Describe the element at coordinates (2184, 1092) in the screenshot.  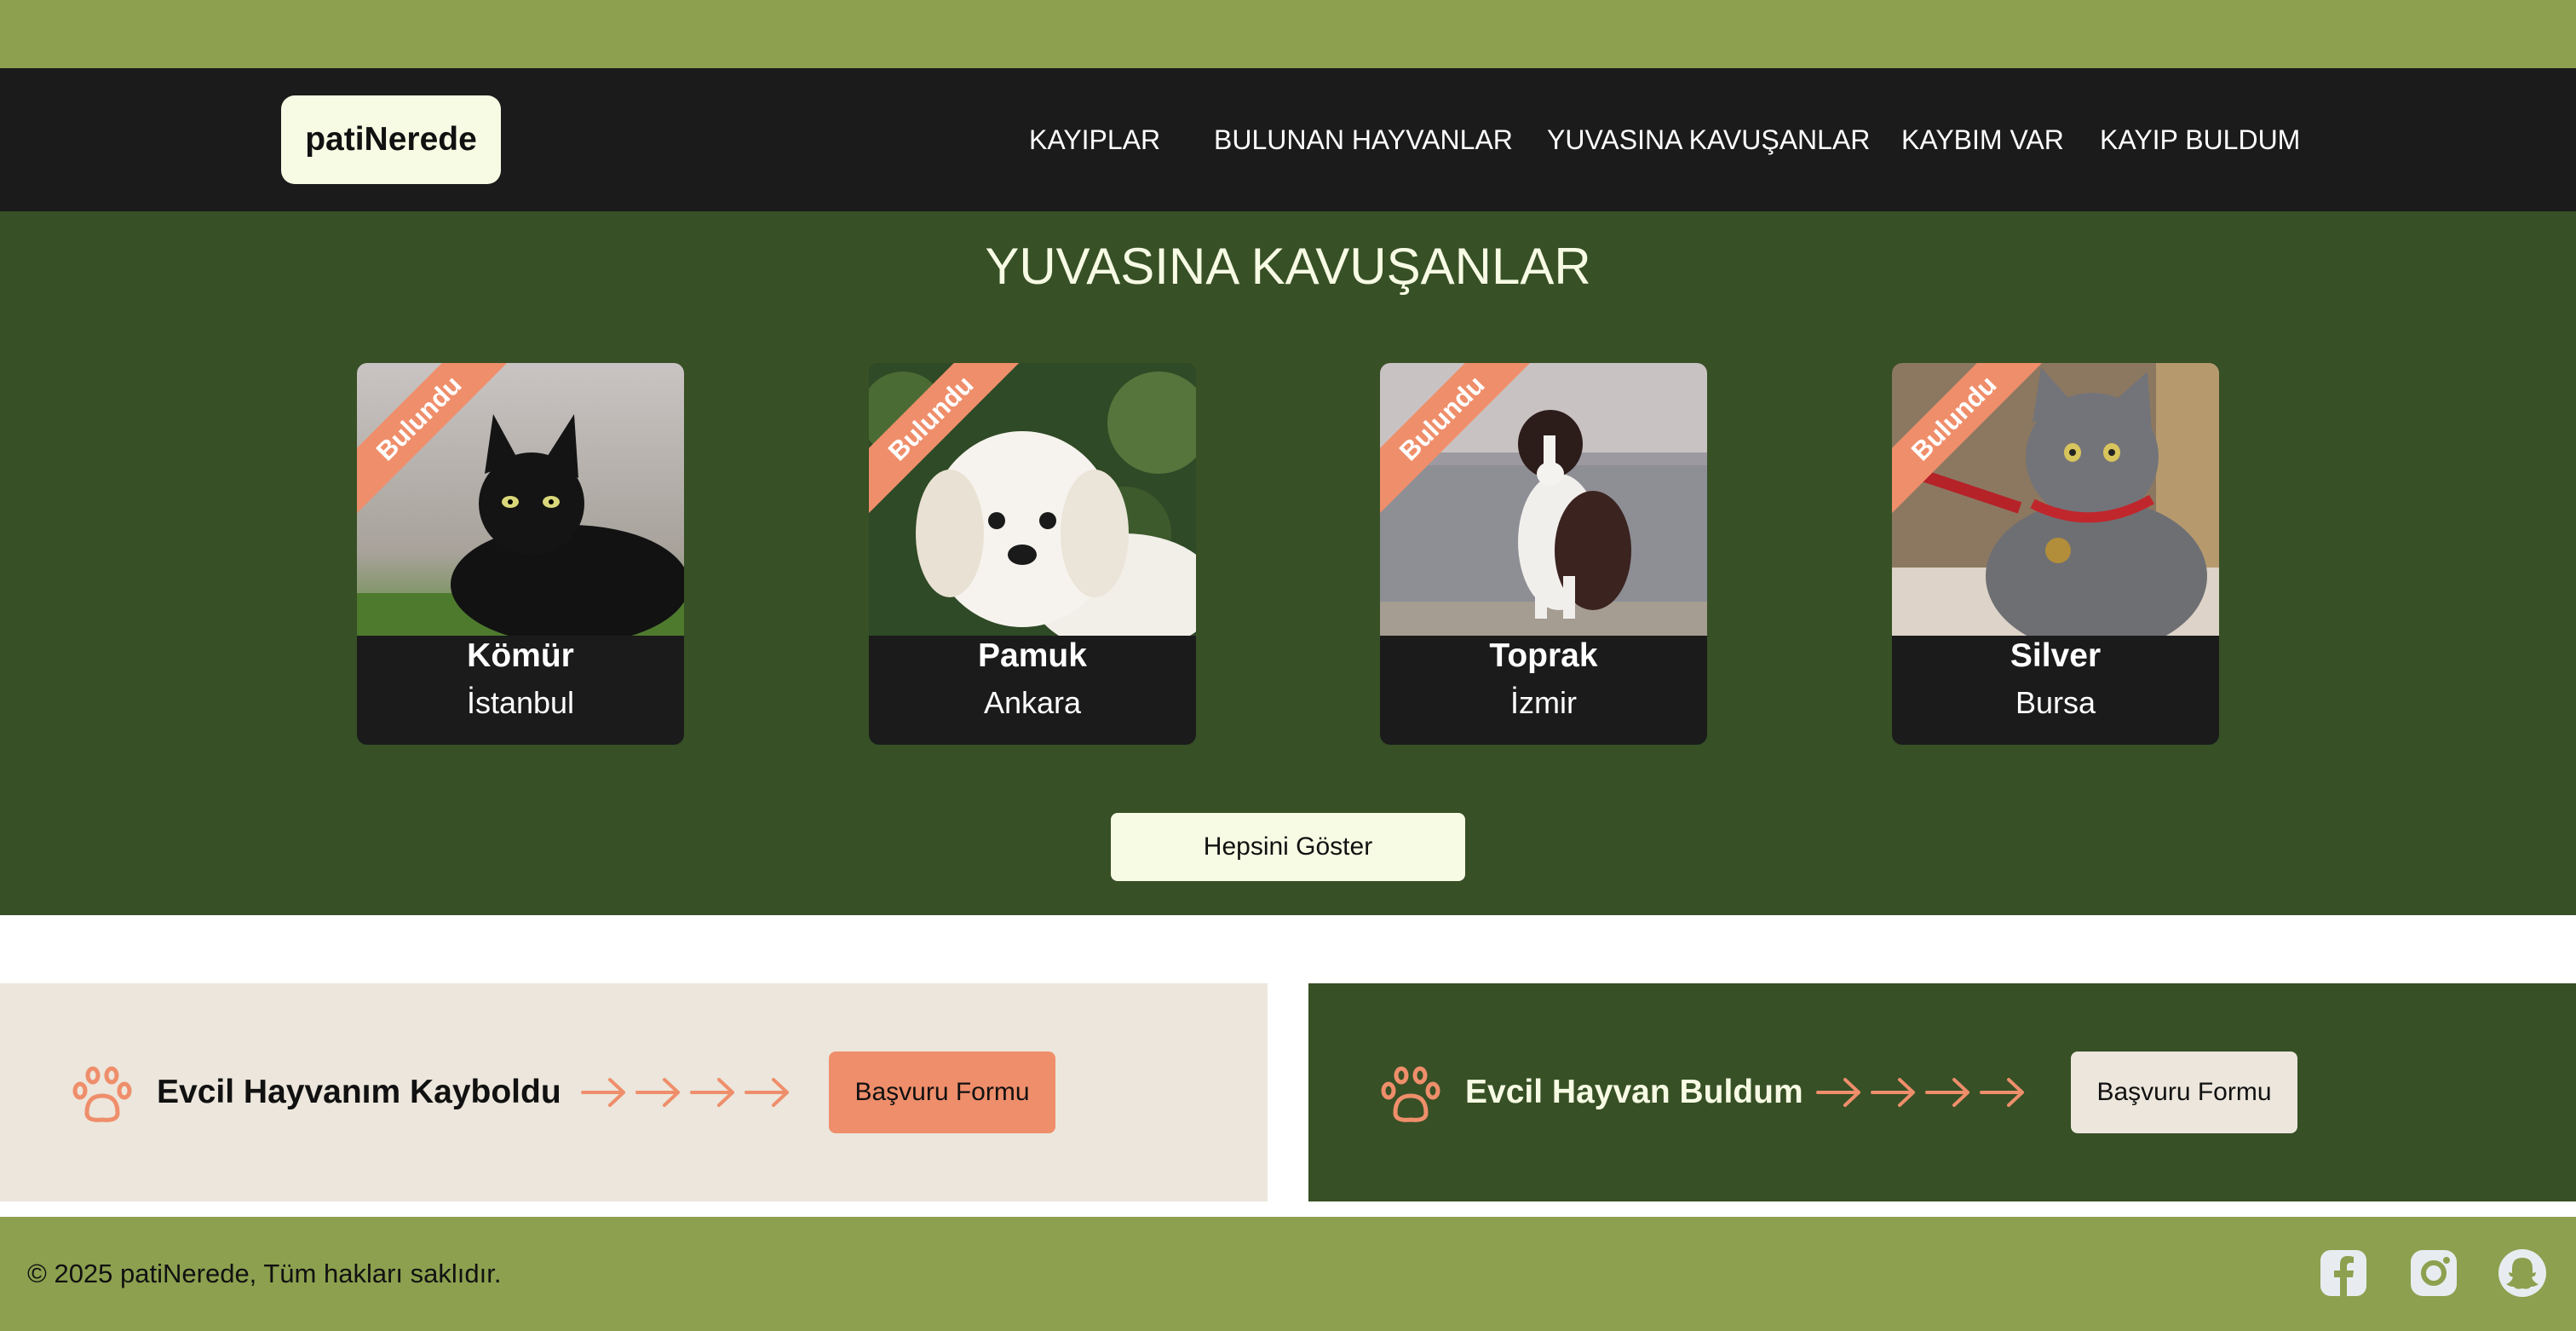
I see `found-form-button: Başvuru Formu` at that location.